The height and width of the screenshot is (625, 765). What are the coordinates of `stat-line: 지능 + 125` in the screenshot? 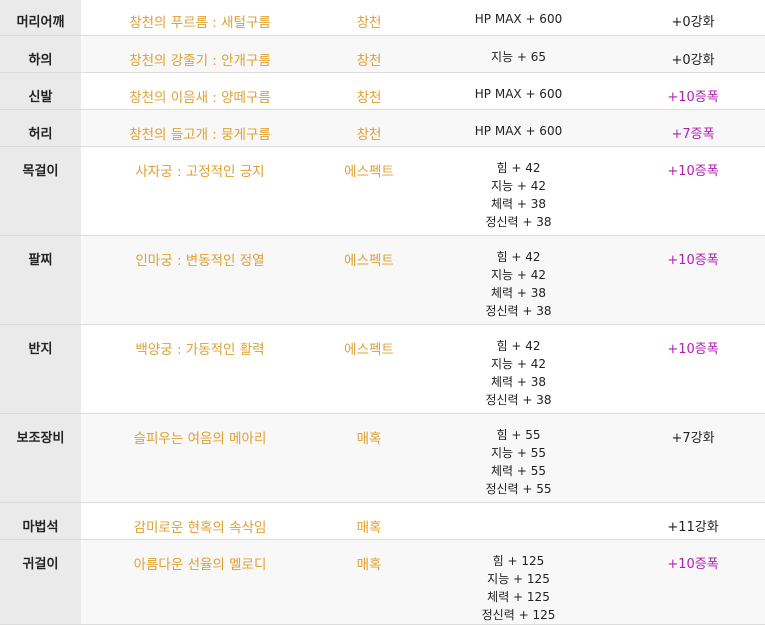 It's located at (518, 578).